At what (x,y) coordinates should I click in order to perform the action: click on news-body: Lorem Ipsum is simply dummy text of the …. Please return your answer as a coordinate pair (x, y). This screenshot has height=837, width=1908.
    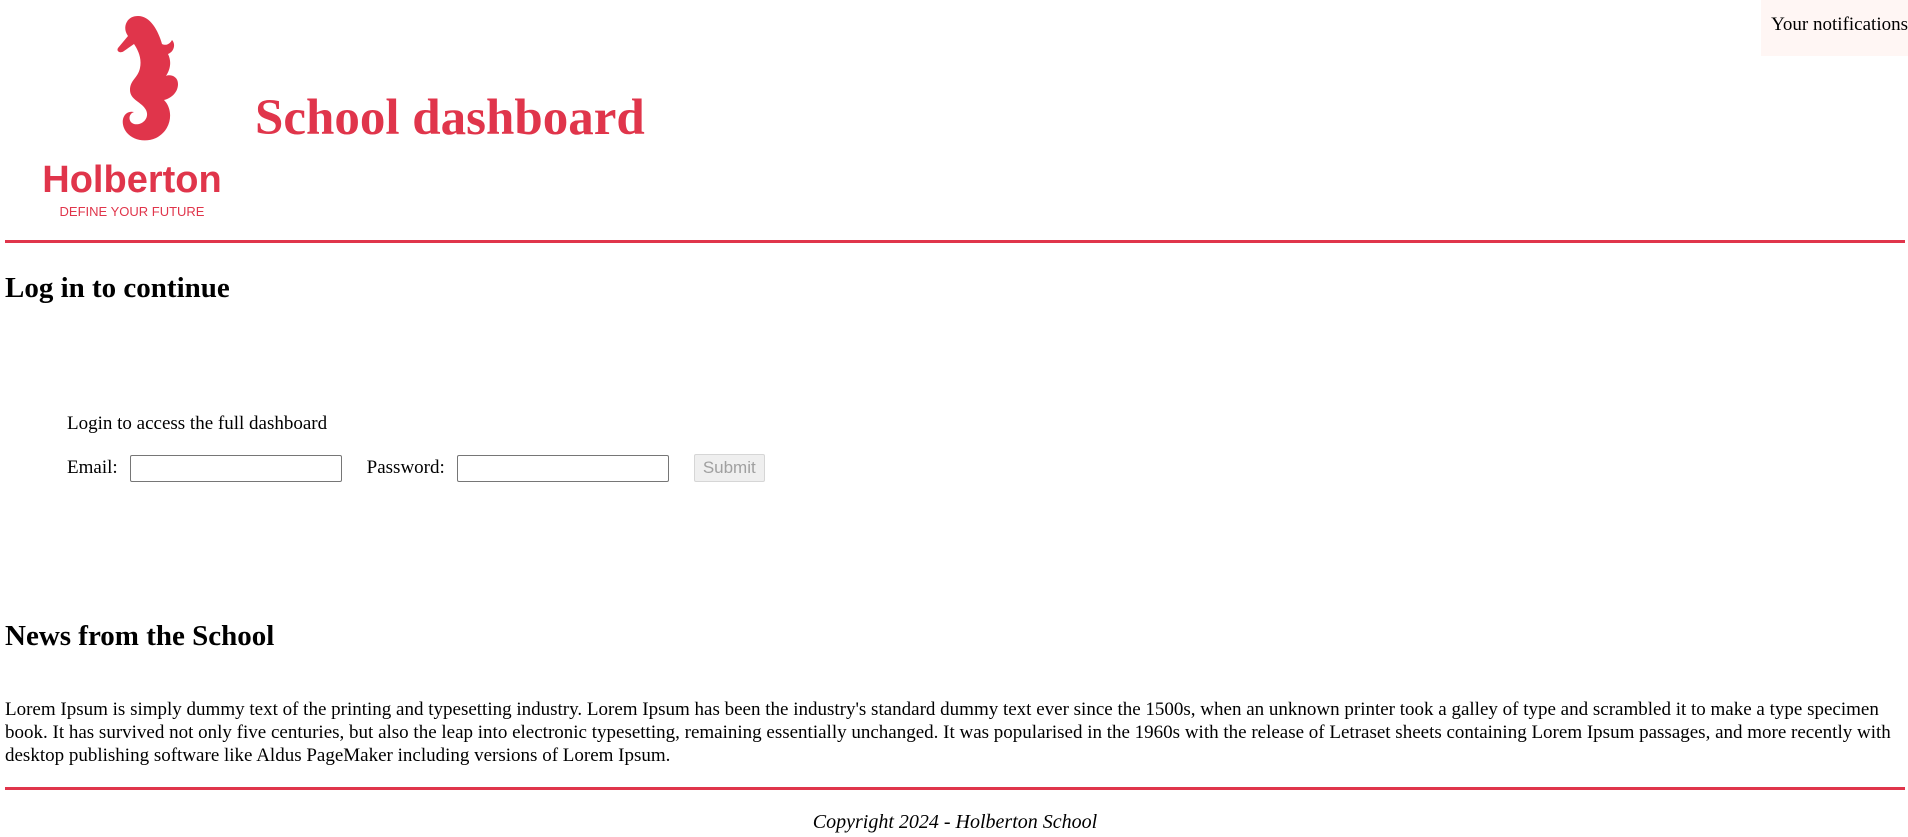
    Looking at the image, I should click on (948, 732).